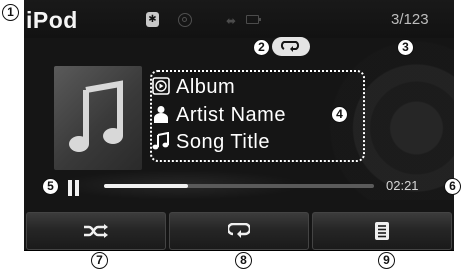 This screenshot has height=270, width=462. Describe the element at coordinates (99, 260) in the screenshot. I see `callout-7: 7` at that location.